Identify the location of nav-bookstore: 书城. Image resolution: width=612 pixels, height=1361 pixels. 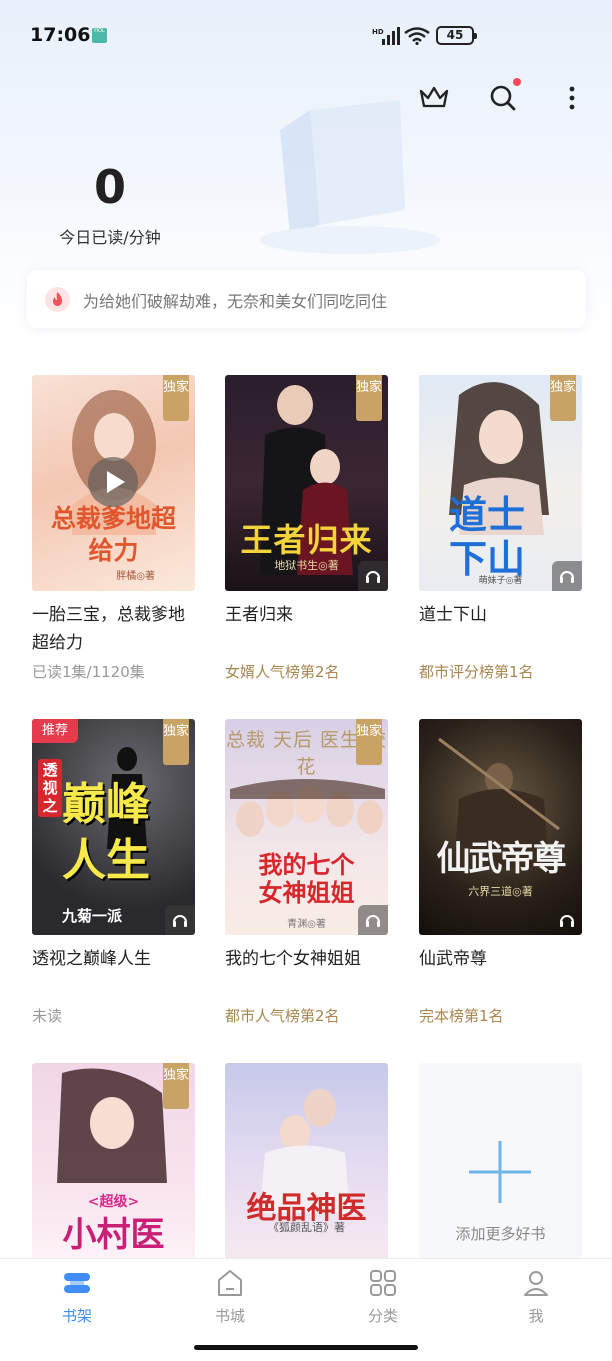
(230, 1296).